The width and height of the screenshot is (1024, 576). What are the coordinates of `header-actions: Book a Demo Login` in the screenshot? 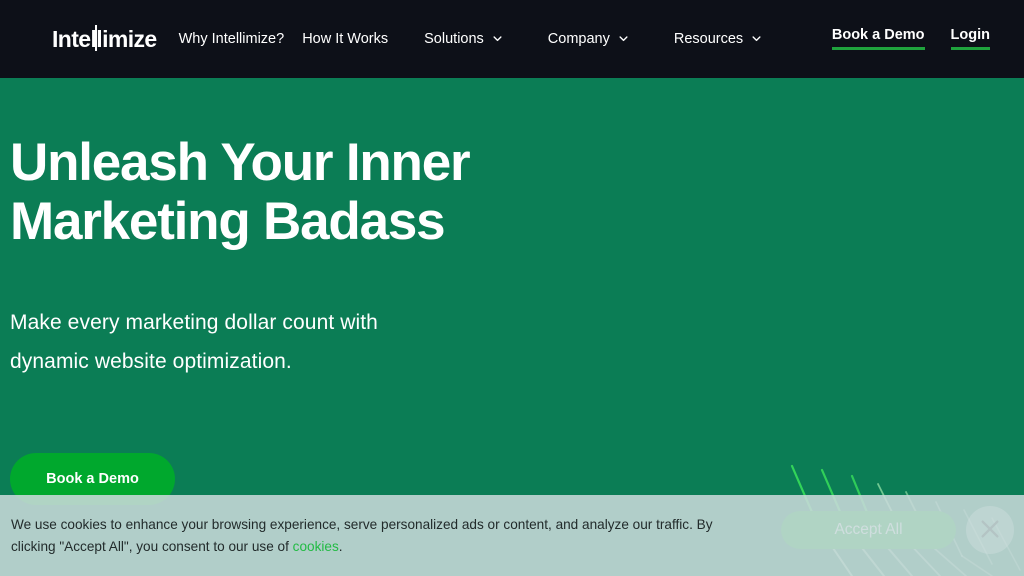 It's located at (911, 39).